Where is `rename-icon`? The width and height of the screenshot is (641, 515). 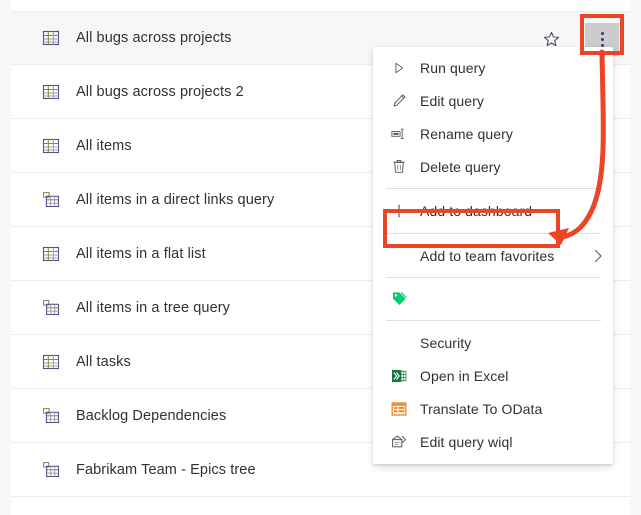 rename-icon is located at coordinates (399, 134).